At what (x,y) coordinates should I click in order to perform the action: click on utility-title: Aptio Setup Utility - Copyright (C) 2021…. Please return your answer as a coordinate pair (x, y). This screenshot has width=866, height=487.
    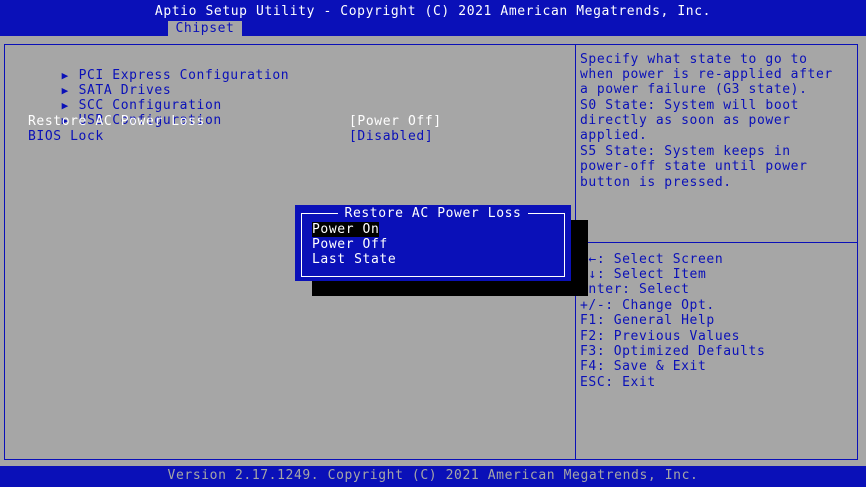
    Looking at the image, I should click on (433, 11).